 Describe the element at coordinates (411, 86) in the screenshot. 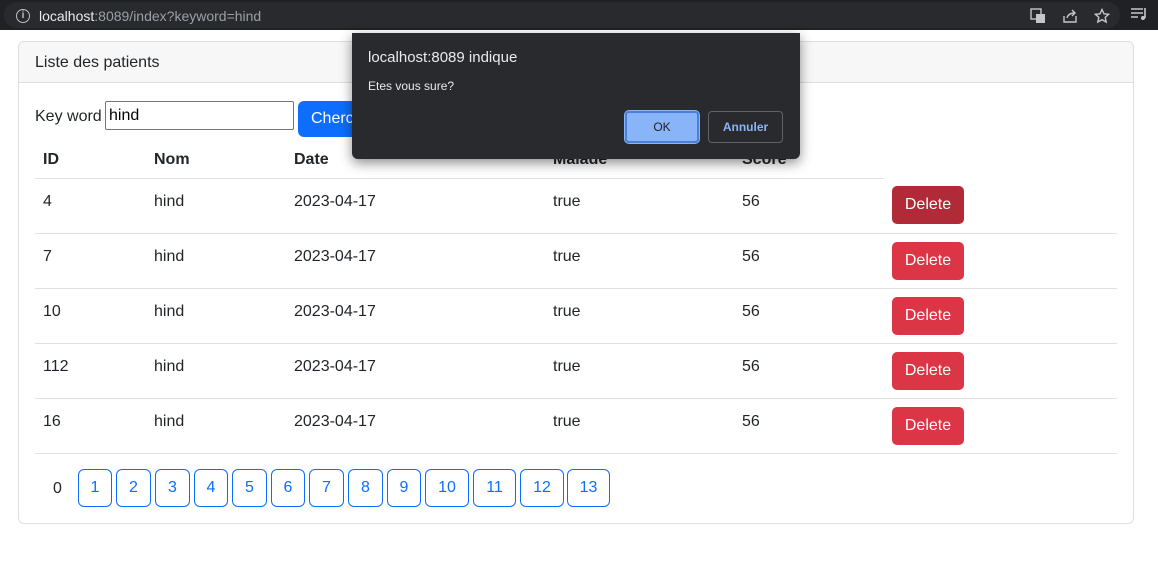

I see `dialog-message: Etes vous sure?` at that location.